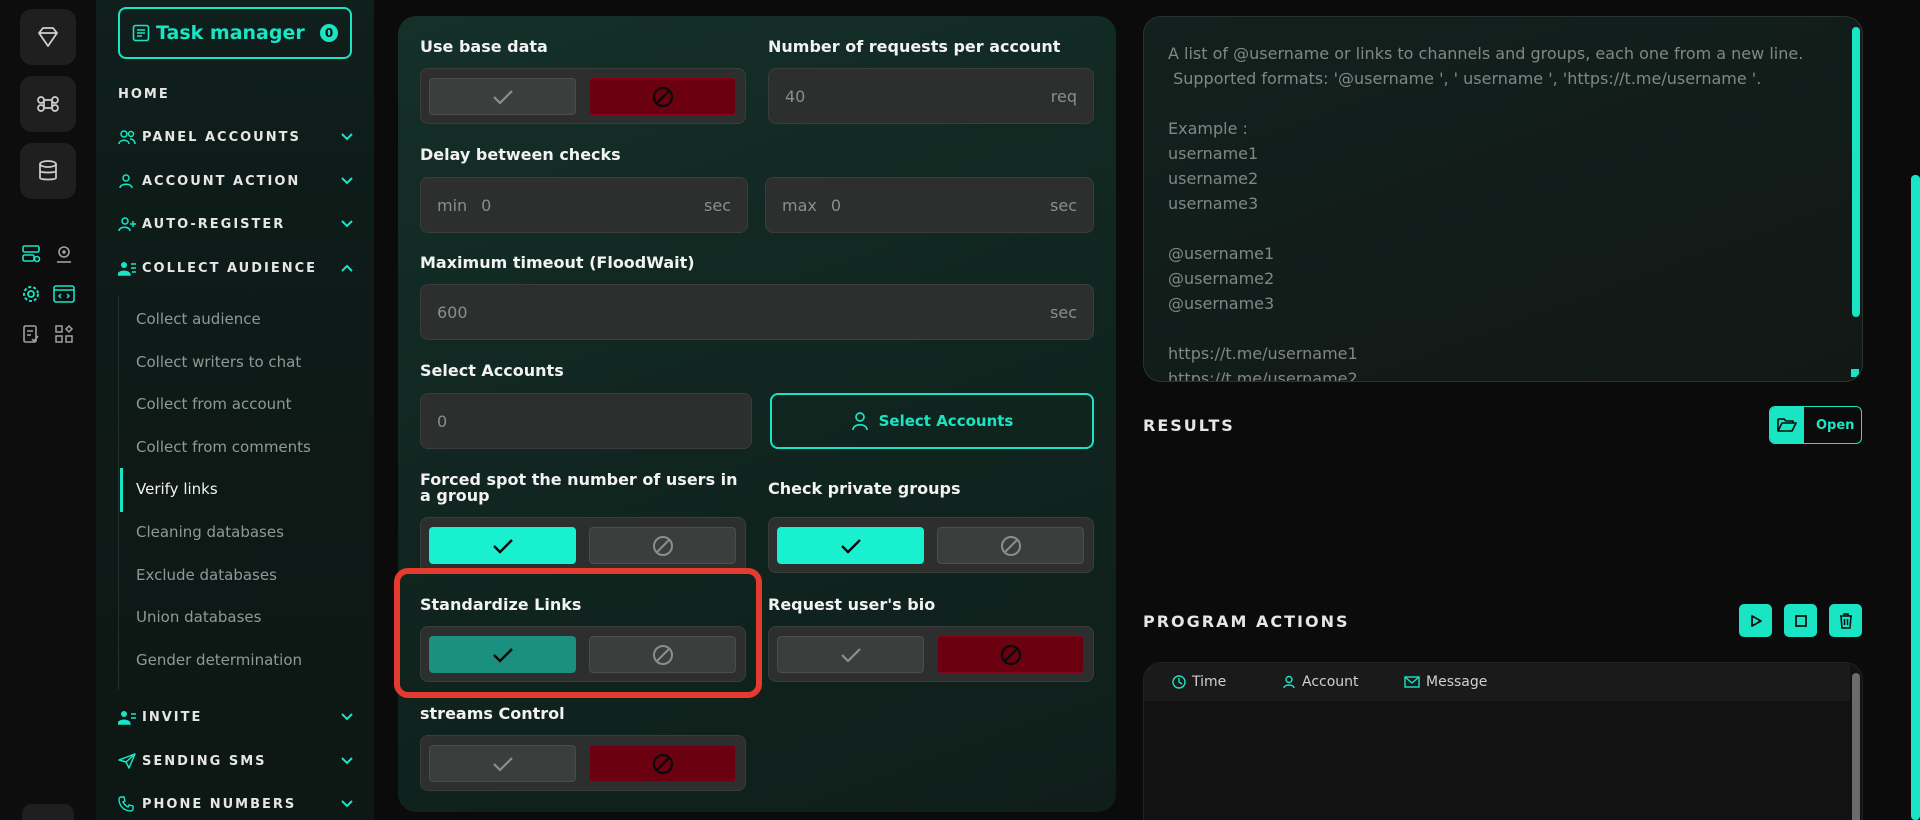  What do you see at coordinates (1815, 425) in the screenshot?
I see `open-results-button: Open` at bounding box center [1815, 425].